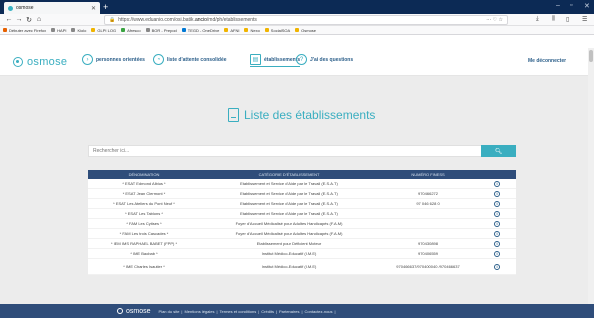 The image size is (594, 318). What do you see at coordinates (584, 19) in the screenshot?
I see `menu-icon: ☰` at bounding box center [584, 19].